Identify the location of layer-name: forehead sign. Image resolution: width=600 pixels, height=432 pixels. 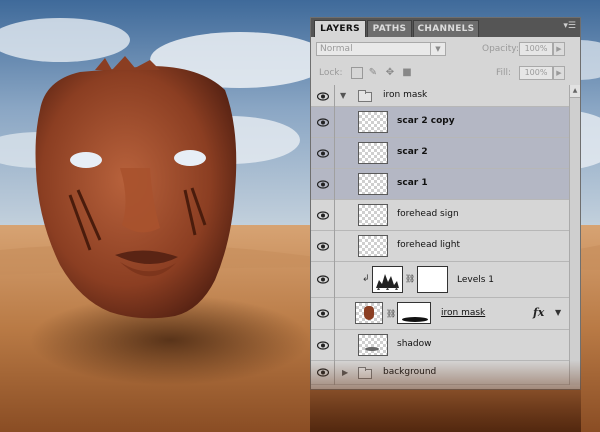
(428, 214).